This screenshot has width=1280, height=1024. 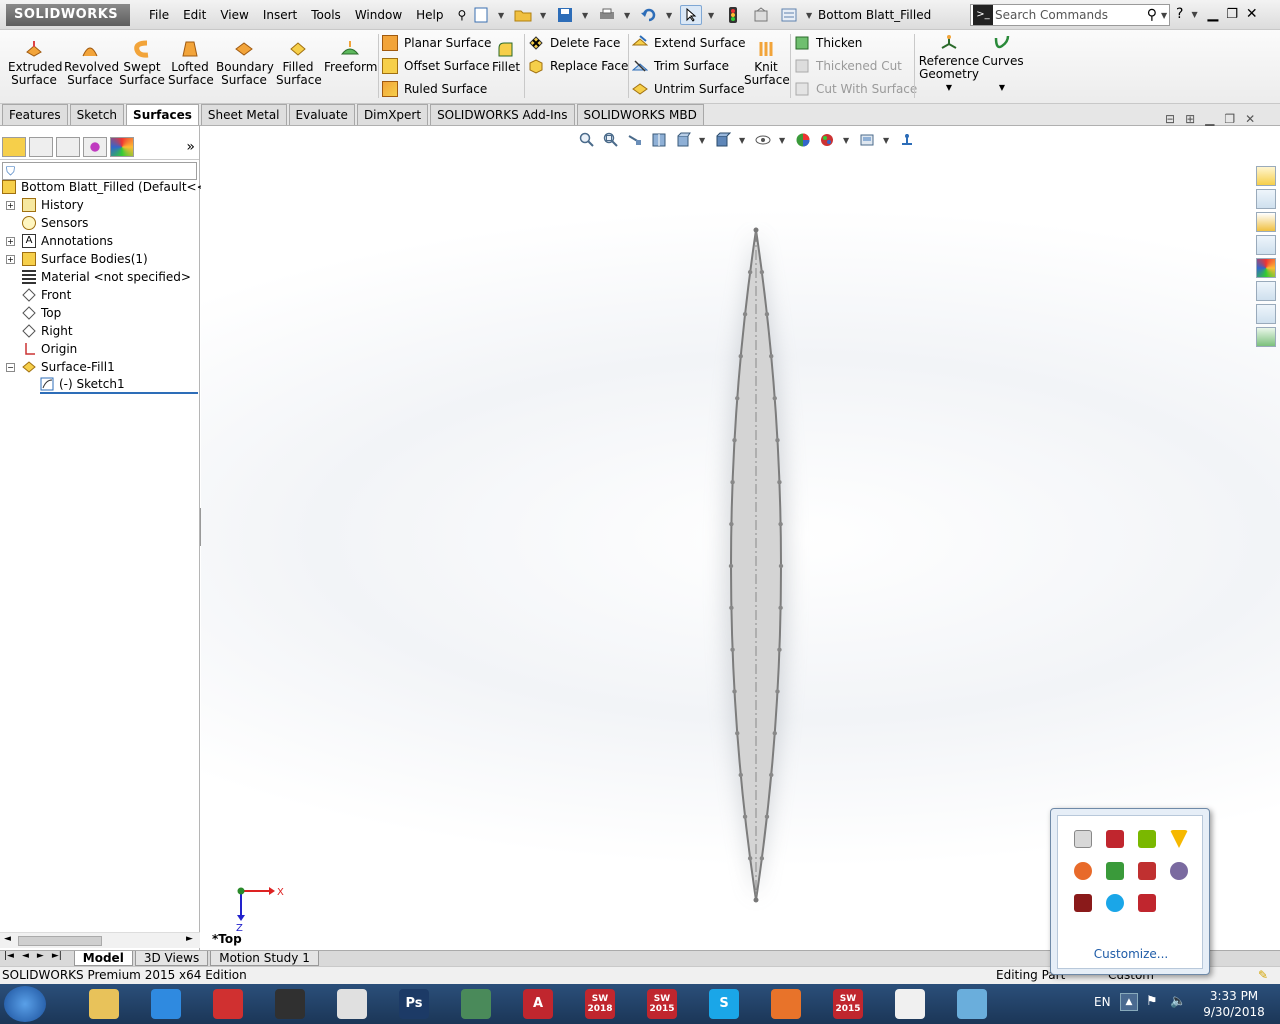 What do you see at coordinates (949, 64) in the screenshot?
I see `reference-geometry-button: Reference Geometry ▼` at bounding box center [949, 64].